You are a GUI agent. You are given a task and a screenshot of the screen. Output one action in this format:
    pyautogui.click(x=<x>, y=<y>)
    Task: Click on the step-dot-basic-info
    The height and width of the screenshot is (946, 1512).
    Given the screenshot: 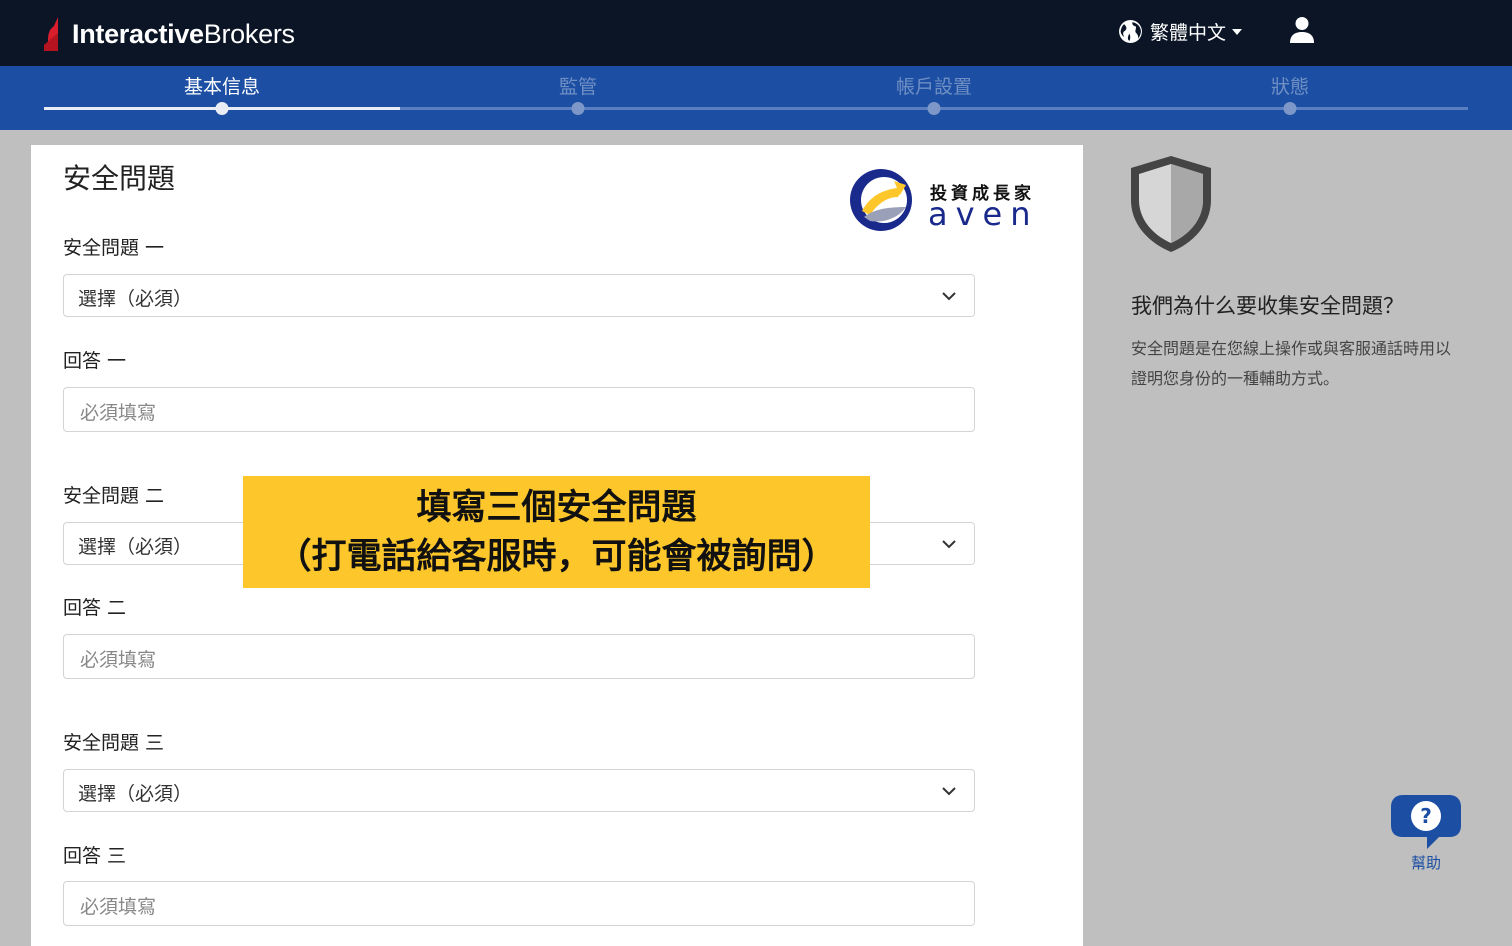 What is the action you would take?
    pyautogui.click(x=222, y=108)
    